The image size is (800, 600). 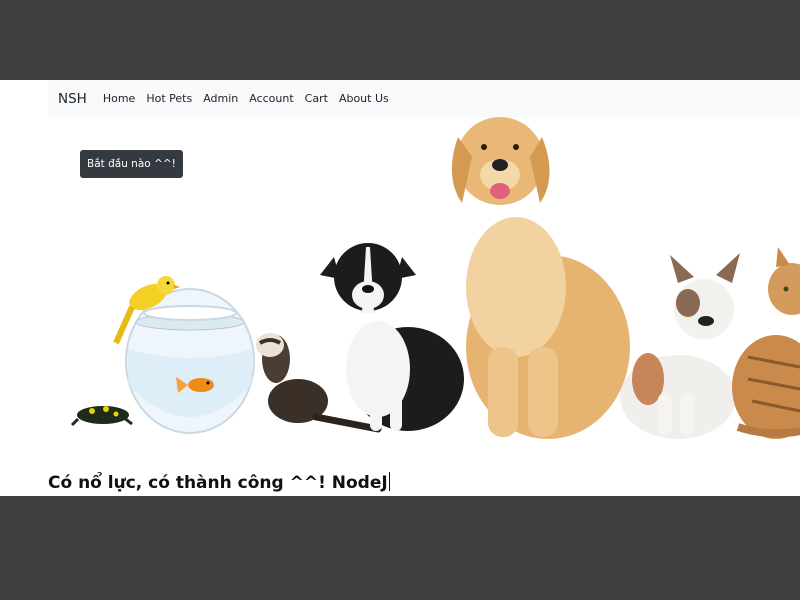 I want to click on frog-figure, so click(x=101, y=416).